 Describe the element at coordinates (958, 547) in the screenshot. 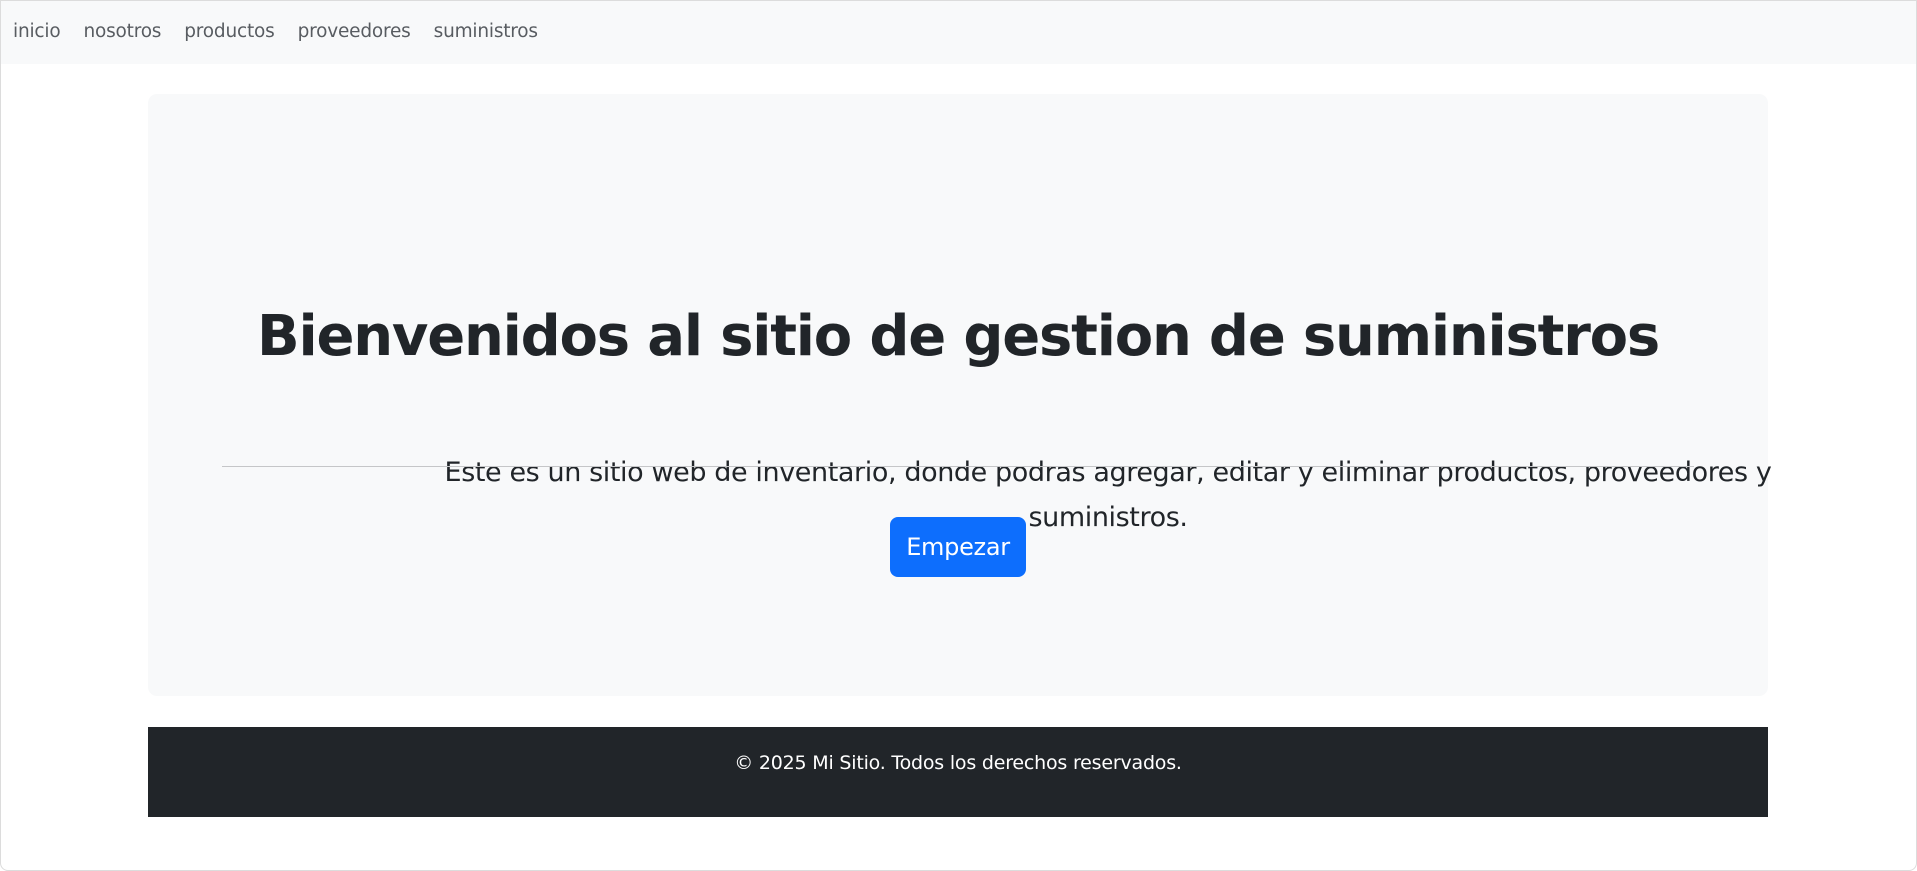

I see `start-button: Empezar` at that location.